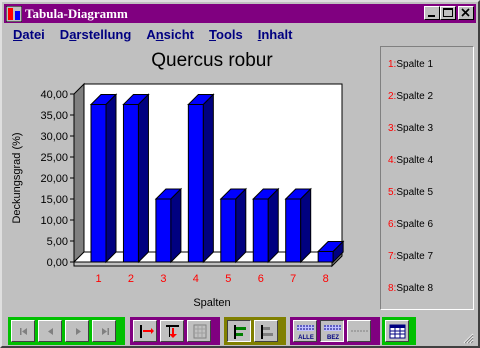 Image resolution: width=480 pixels, height=348 pixels. What do you see at coordinates (228, 279) in the screenshot?
I see `x-tick-label: 5` at bounding box center [228, 279].